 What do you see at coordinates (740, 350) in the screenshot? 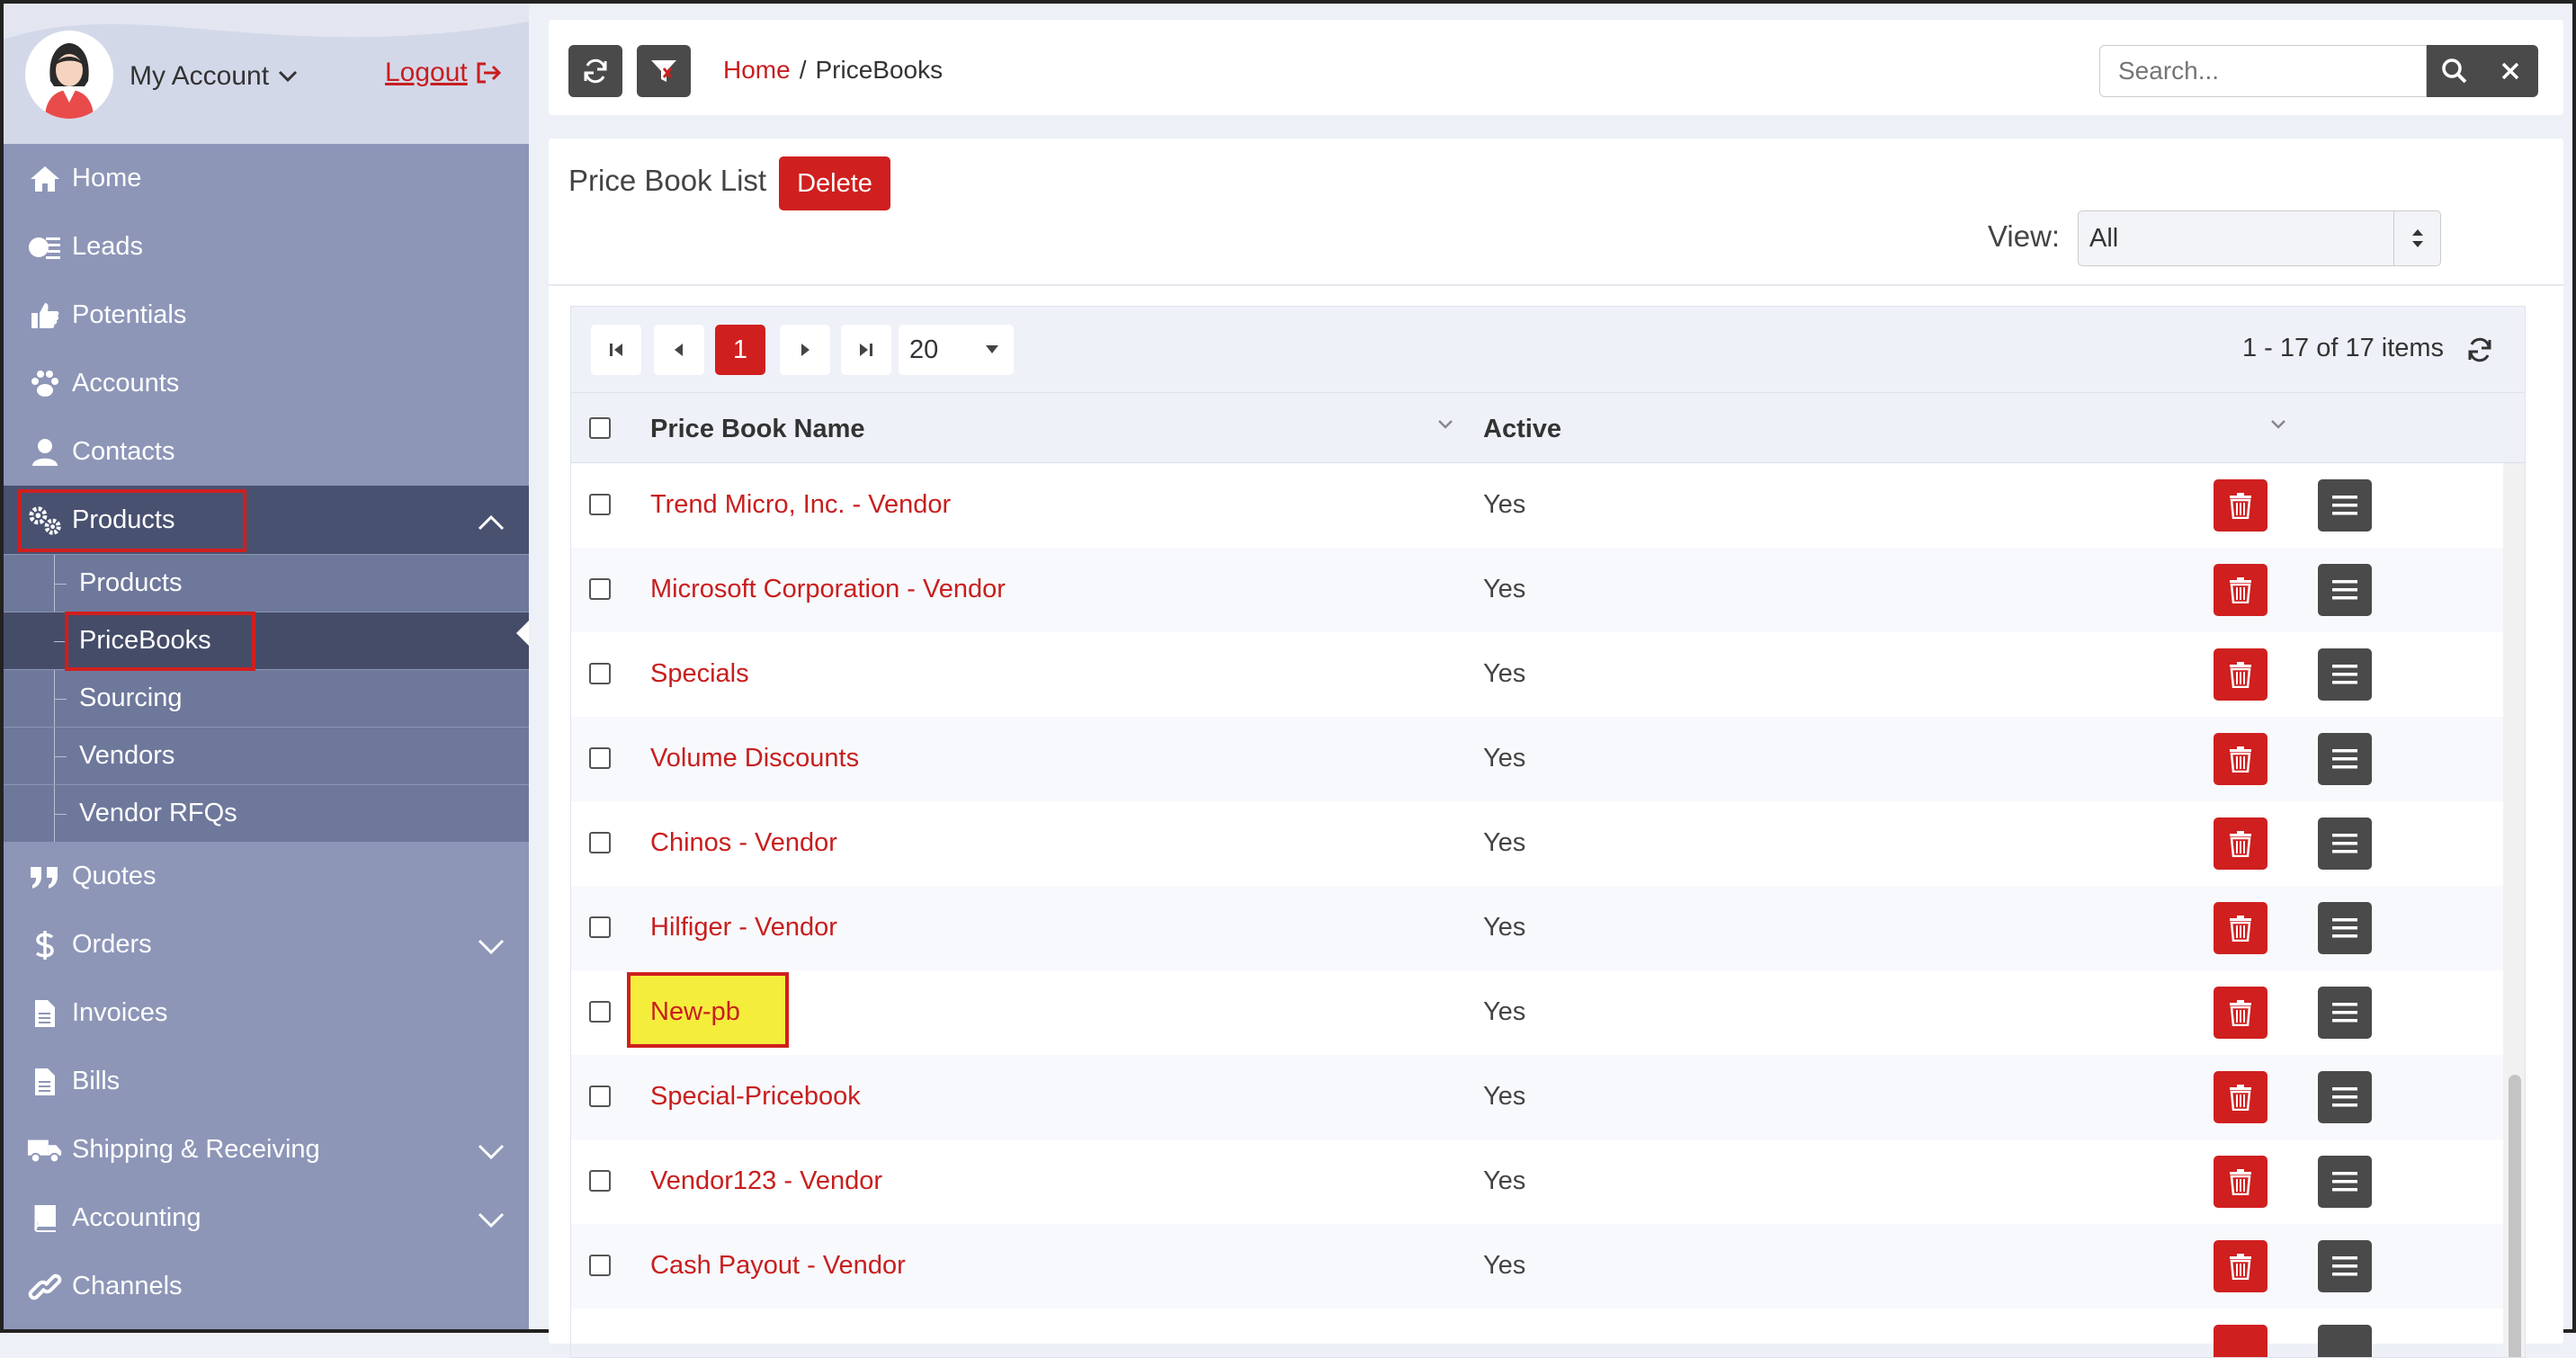
I see `page-1-button: 1` at bounding box center [740, 350].